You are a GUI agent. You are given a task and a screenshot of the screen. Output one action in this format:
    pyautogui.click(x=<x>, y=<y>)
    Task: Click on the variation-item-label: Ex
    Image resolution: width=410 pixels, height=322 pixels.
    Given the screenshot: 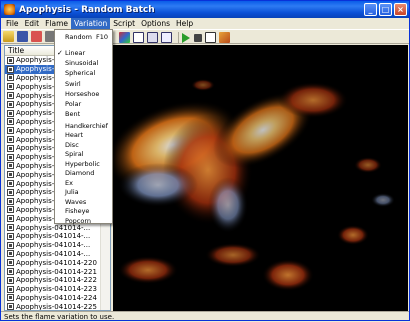 What is the action you would take?
    pyautogui.click(x=69, y=182)
    